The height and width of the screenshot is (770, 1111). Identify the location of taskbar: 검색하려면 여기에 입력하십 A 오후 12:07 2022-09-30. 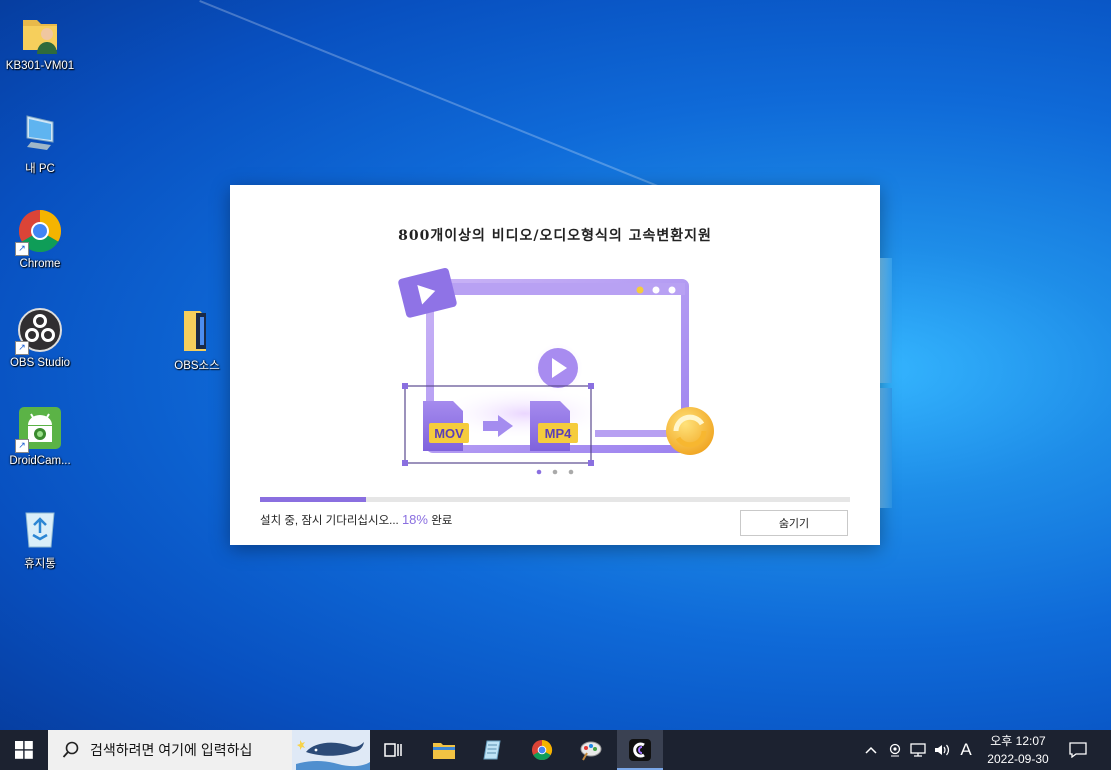
(555, 750).